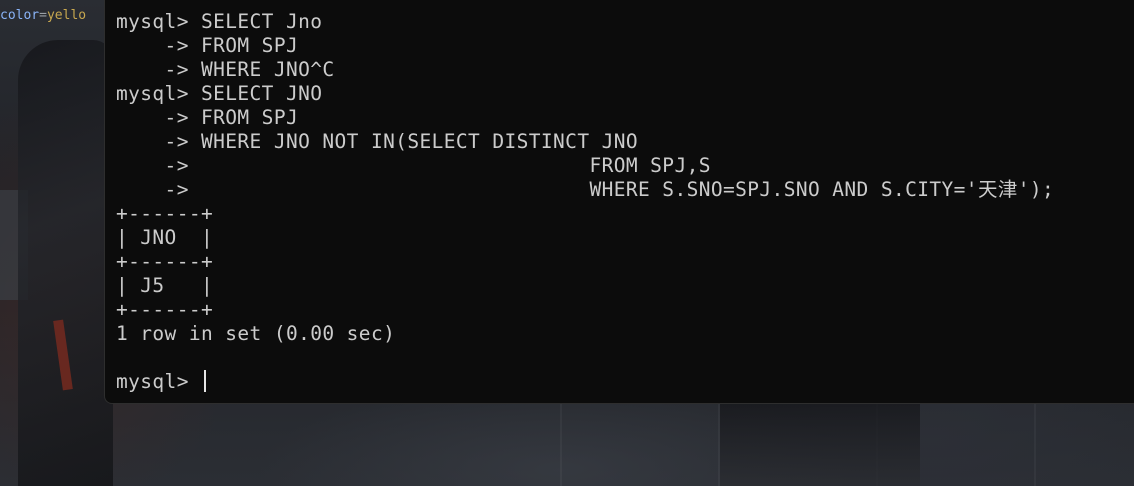  I want to click on terminal-line: mysql> SELECT JNO, so click(219, 93).